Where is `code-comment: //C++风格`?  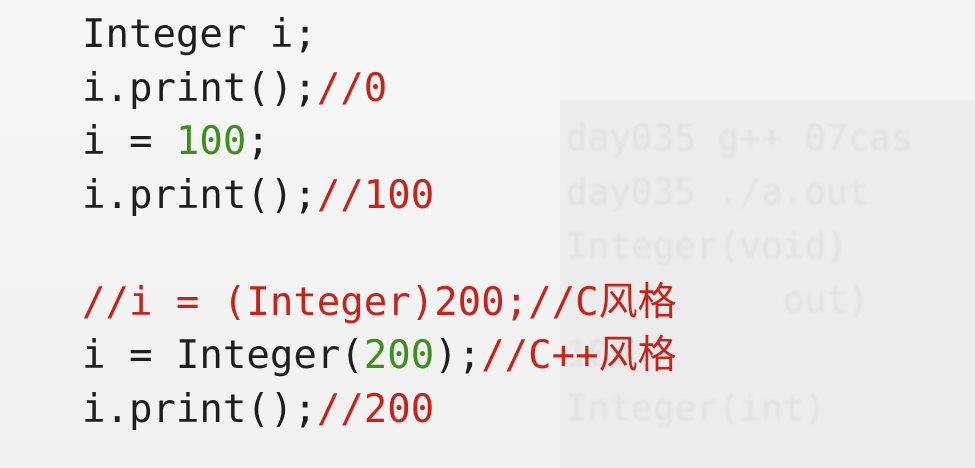 code-comment: //C++风格 is located at coordinates (579, 355).